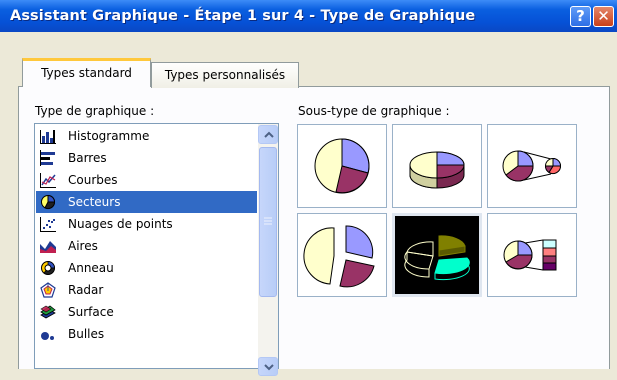  I want to click on tab-label: Types personnalisés, so click(225, 75).